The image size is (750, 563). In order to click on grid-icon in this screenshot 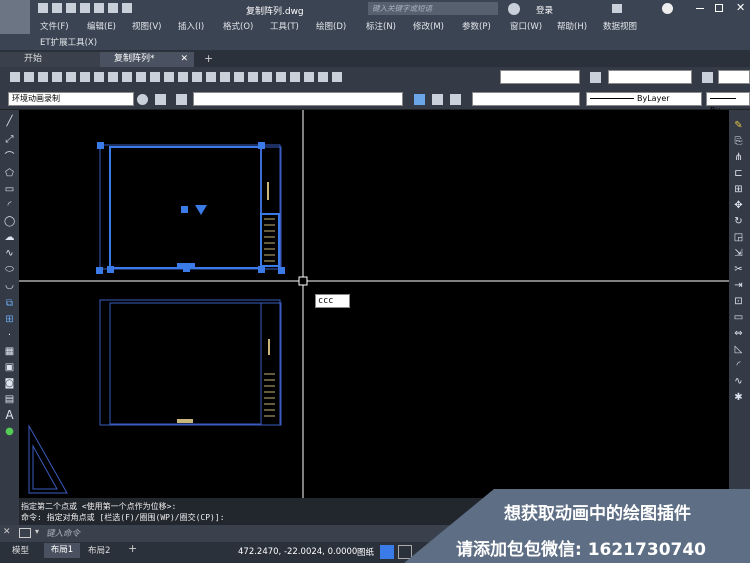, I will do `click(387, 552)`.